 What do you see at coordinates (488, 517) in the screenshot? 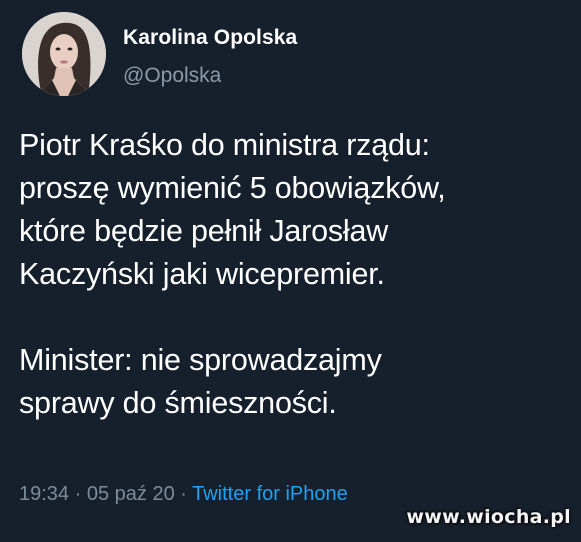
I see `watermark: www.wiocha.pl` at bounding box center [488, 517].